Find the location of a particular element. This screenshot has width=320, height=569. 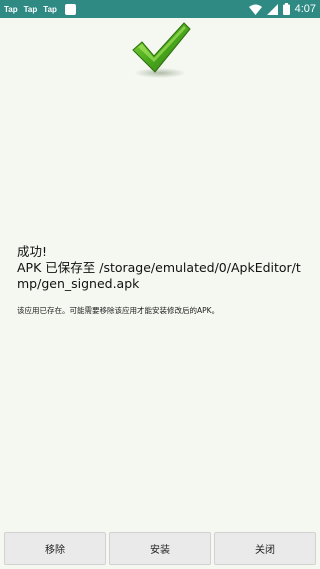

system-icons: 4:07 is located at coordinates (282, 9).